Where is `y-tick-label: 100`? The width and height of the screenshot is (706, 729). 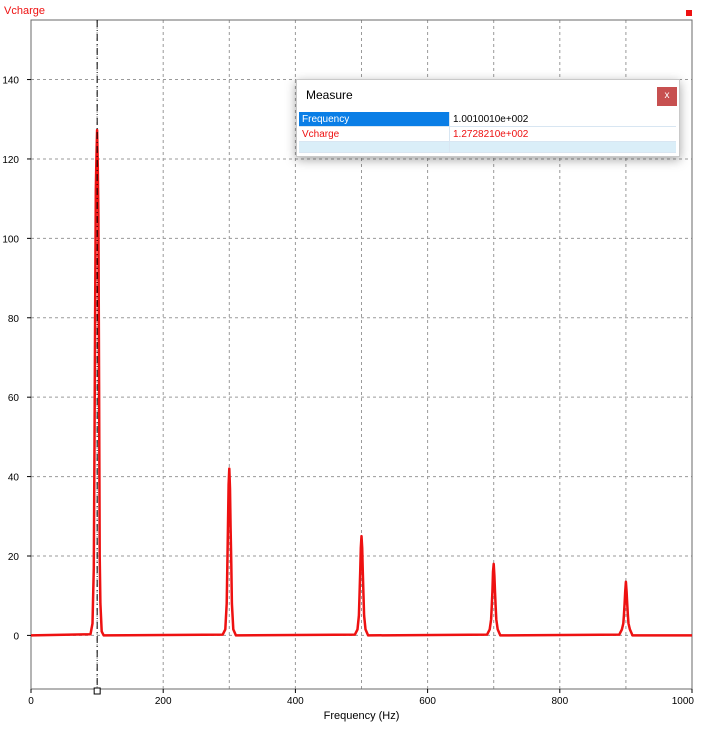
y-tick-label: 100 is located at coordinates (10, 239).